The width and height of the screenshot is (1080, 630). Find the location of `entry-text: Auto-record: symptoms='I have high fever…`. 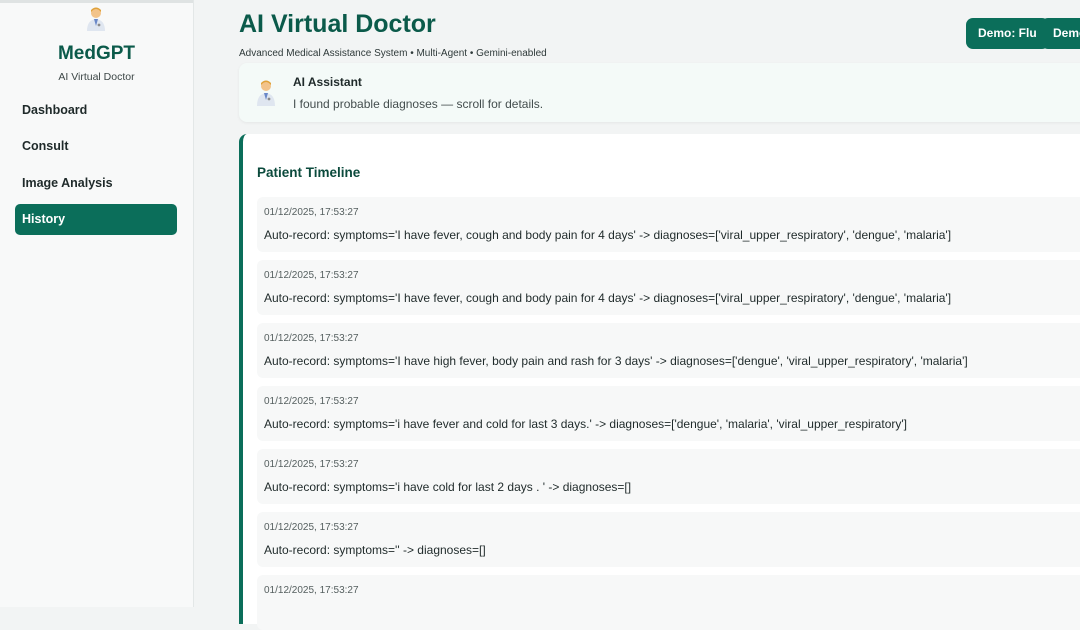

entry-text: Auto-record: symptoms='I have high fever… is located at coordinates (616, 361).